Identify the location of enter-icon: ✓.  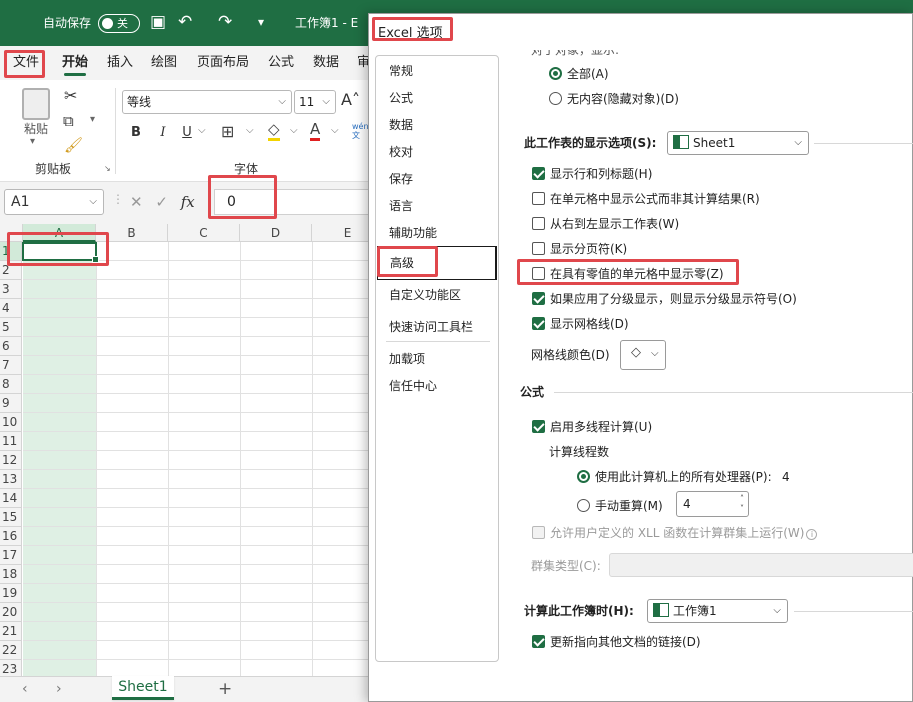
(161, 202).